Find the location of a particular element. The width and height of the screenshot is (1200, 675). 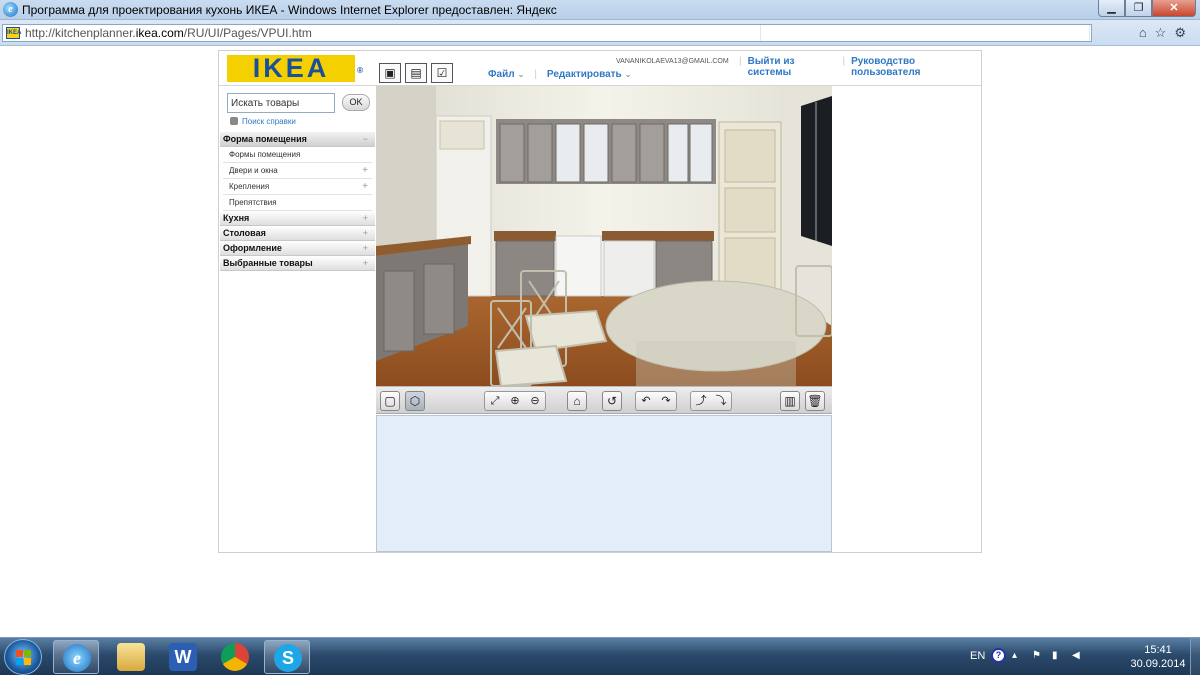

section-label: Оформление is located at coordinates (252, 248).